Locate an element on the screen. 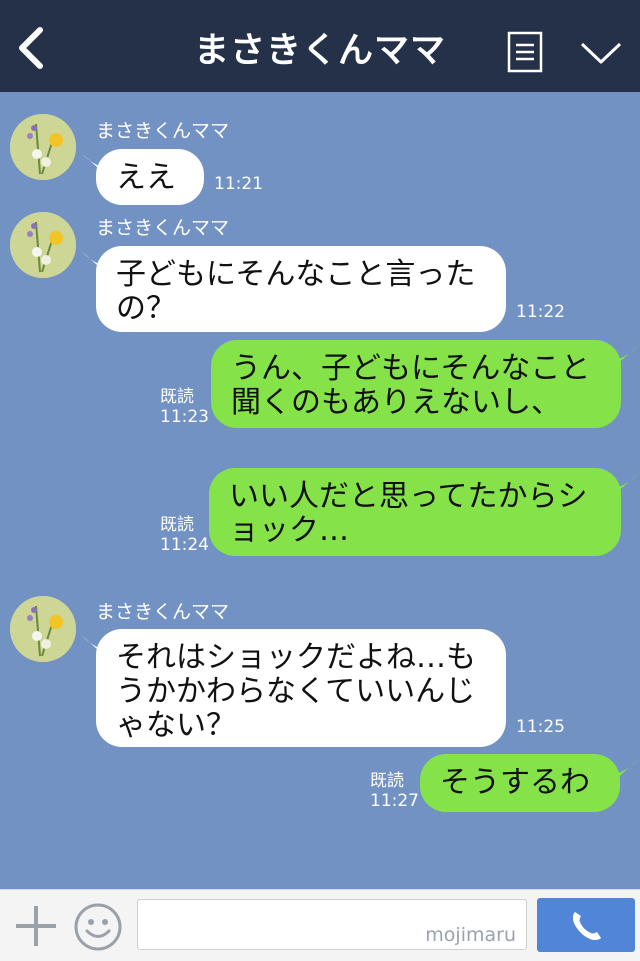 Image resolution: width=640 pixels, height=961 pixels. emoji-icon is located at coordinates (98, 927).